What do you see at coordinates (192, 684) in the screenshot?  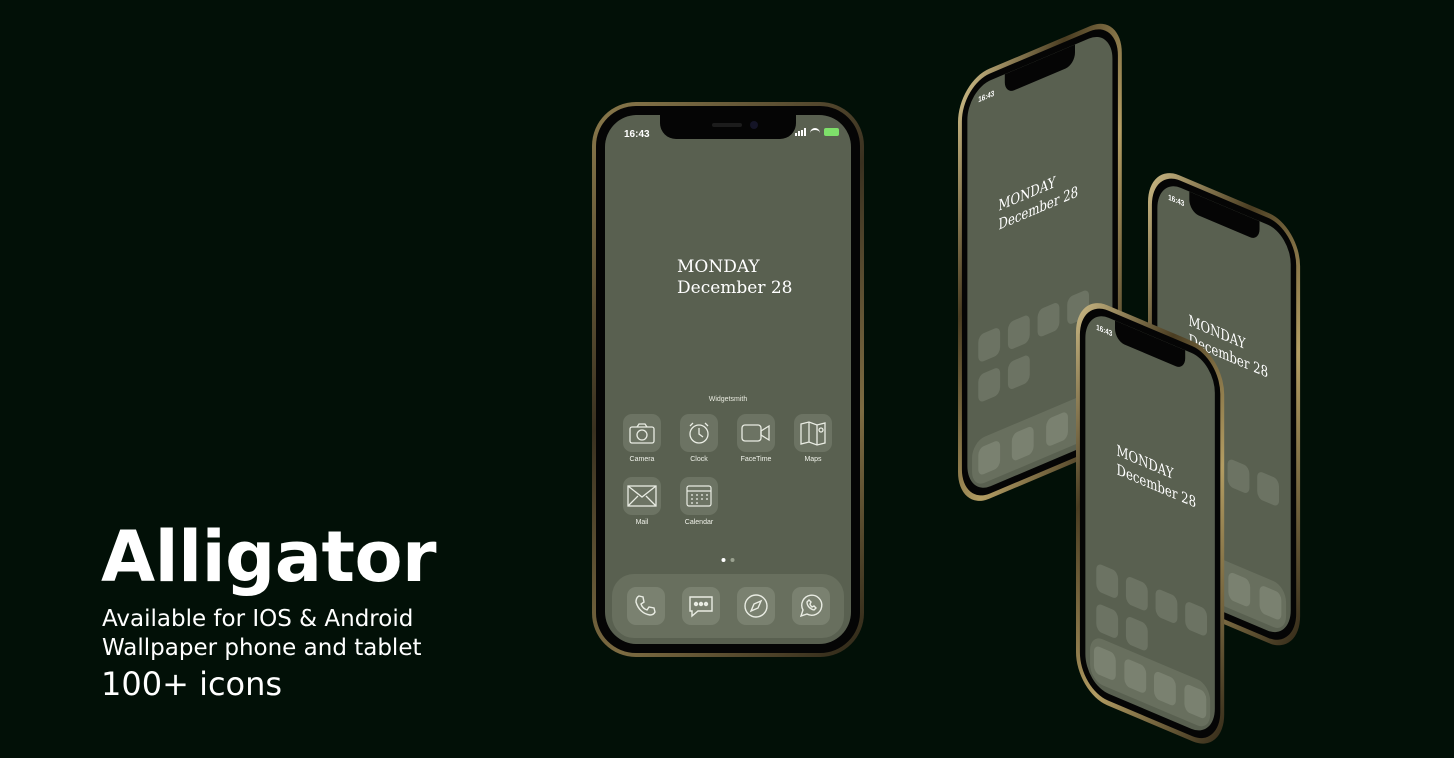 I see `hero-subtitle-icons: 100+ icons` at bounding box center [192, 684].